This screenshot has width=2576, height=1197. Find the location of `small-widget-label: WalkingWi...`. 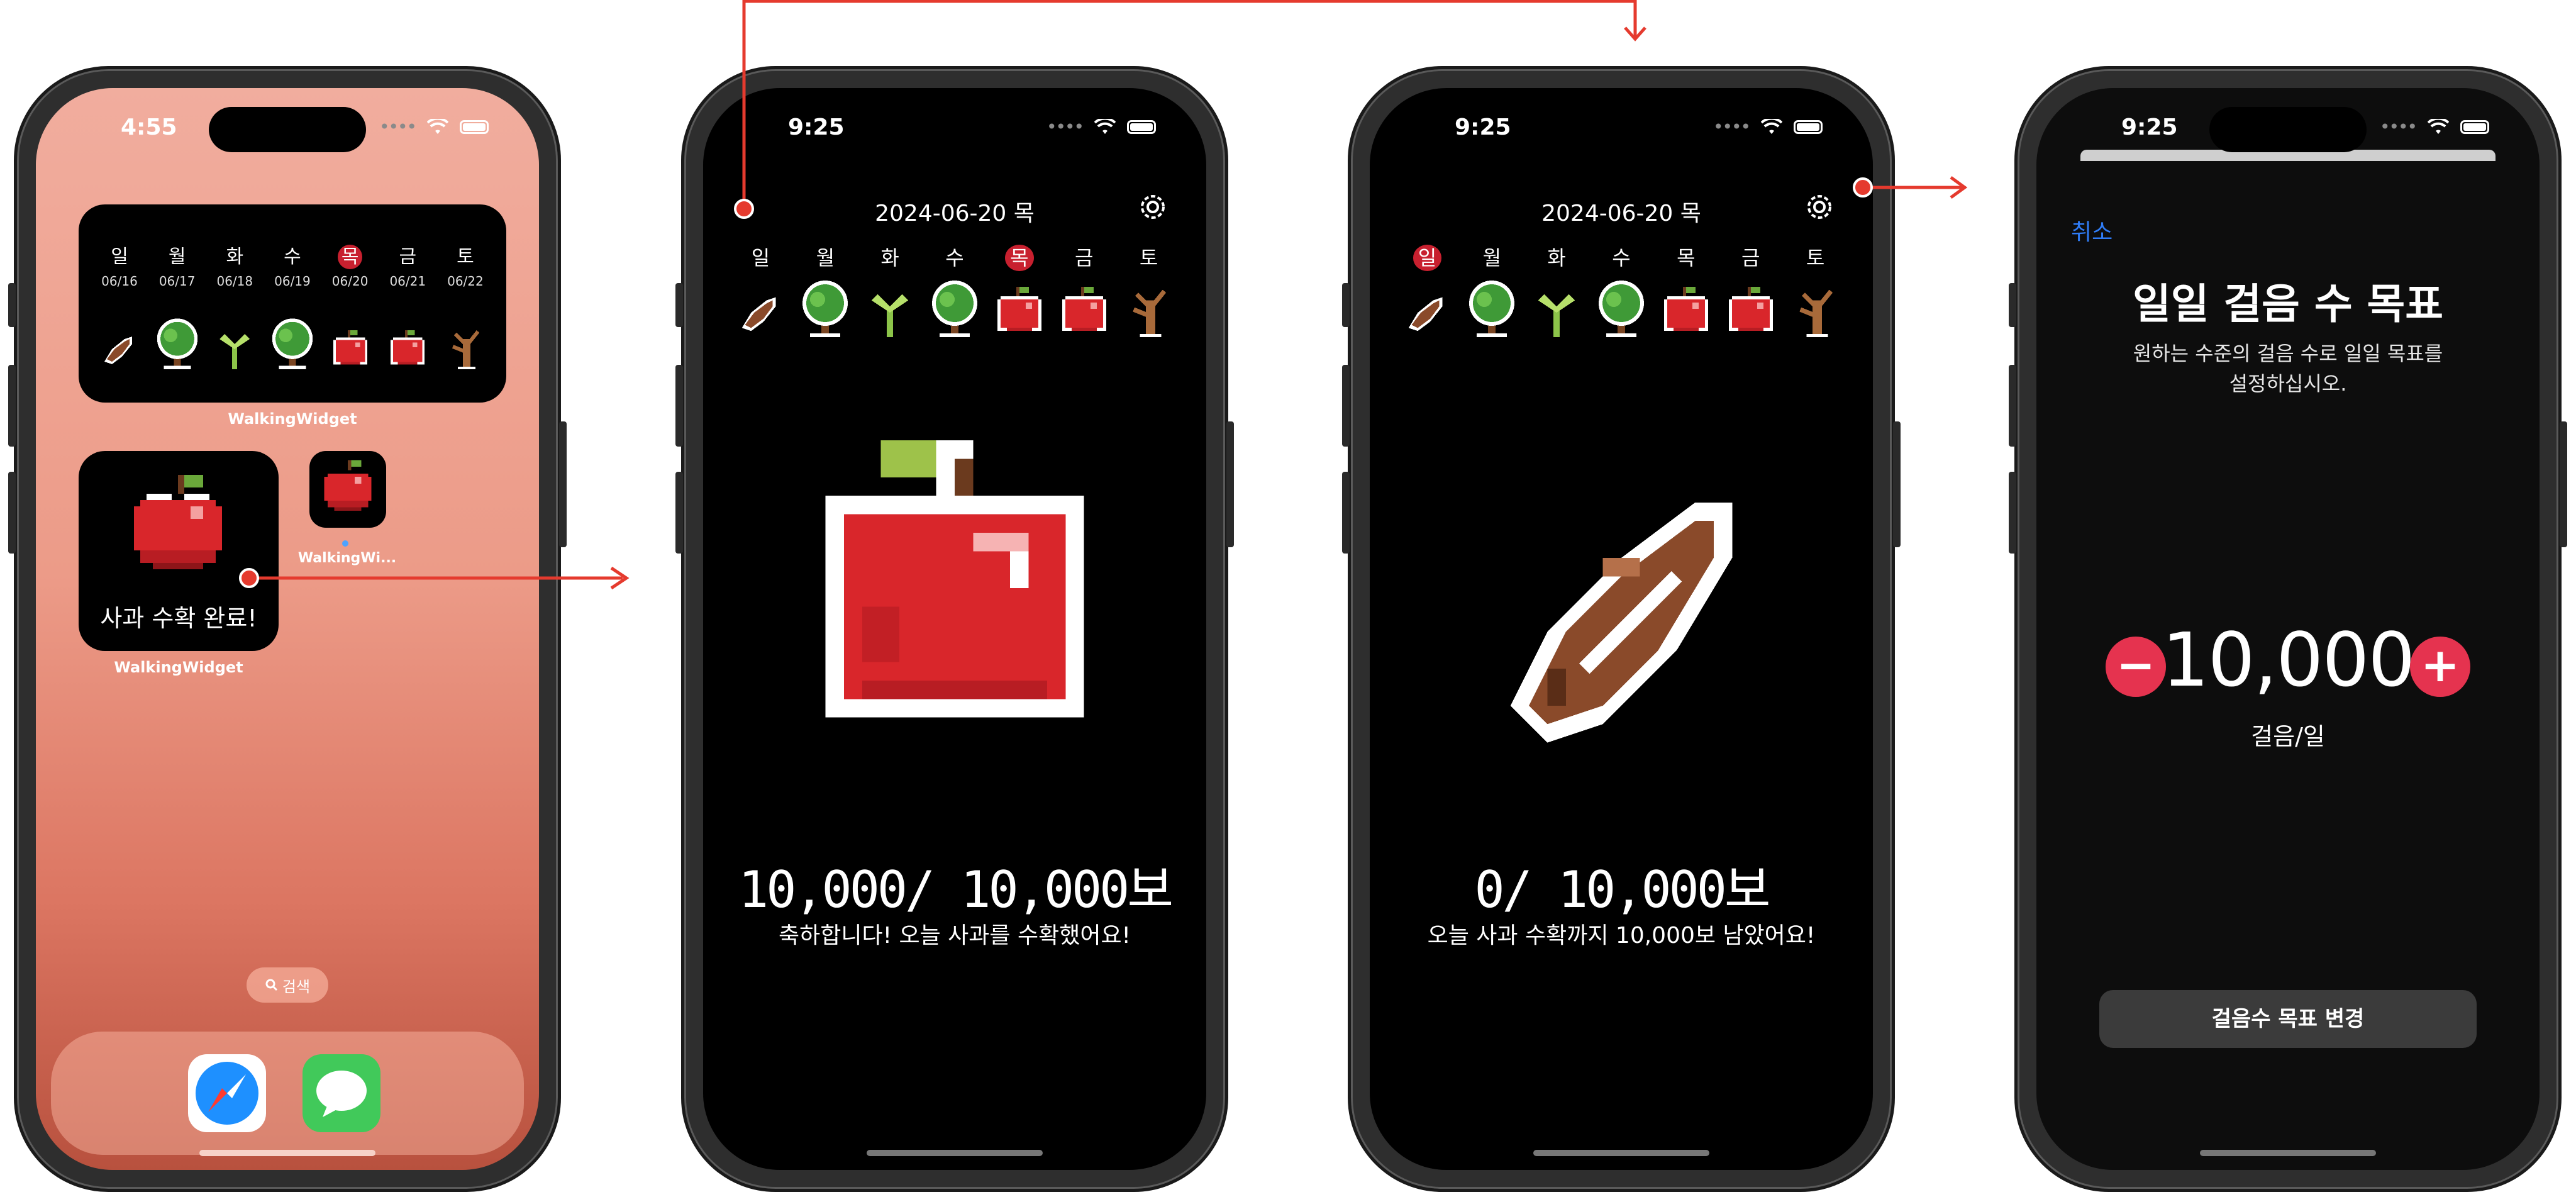

small-widget-label: WalkingWi... is located at coordinates (347, 551).